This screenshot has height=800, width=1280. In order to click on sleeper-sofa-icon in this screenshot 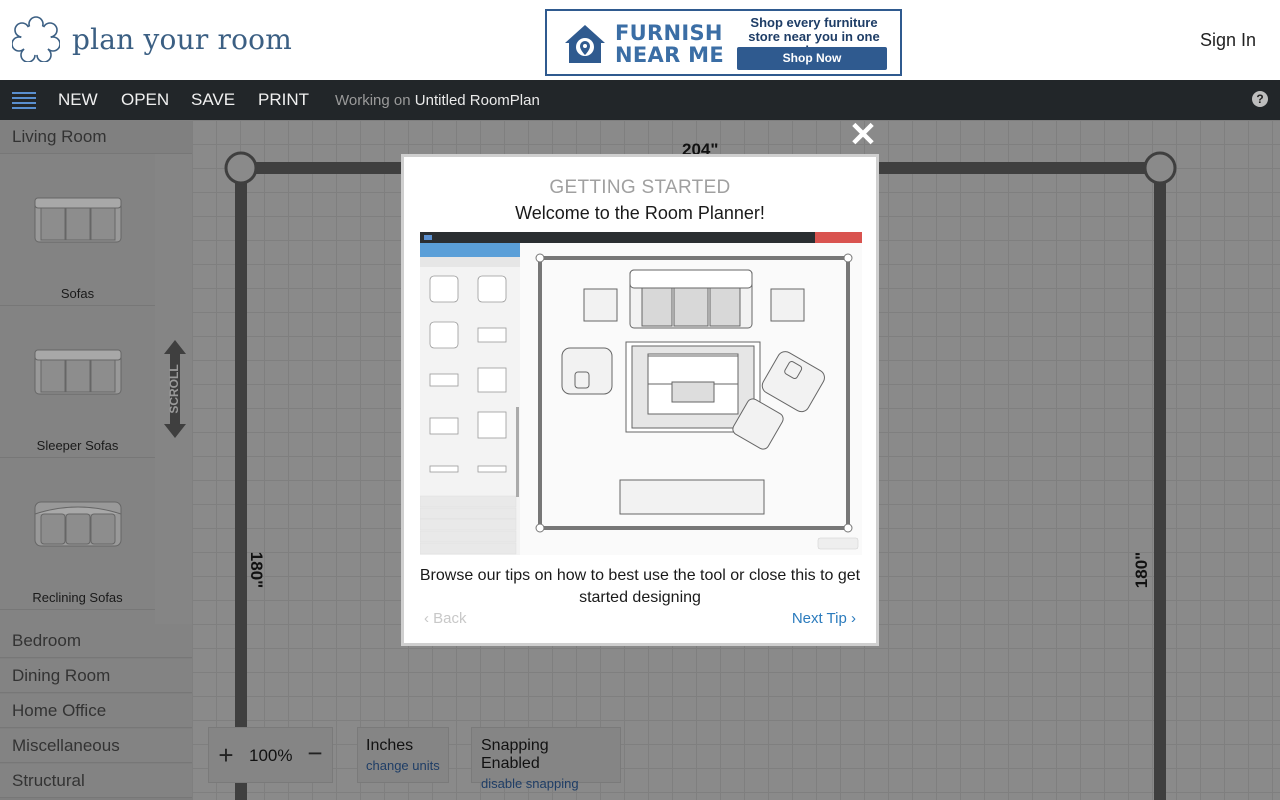, I will do `click(78, 372)`.